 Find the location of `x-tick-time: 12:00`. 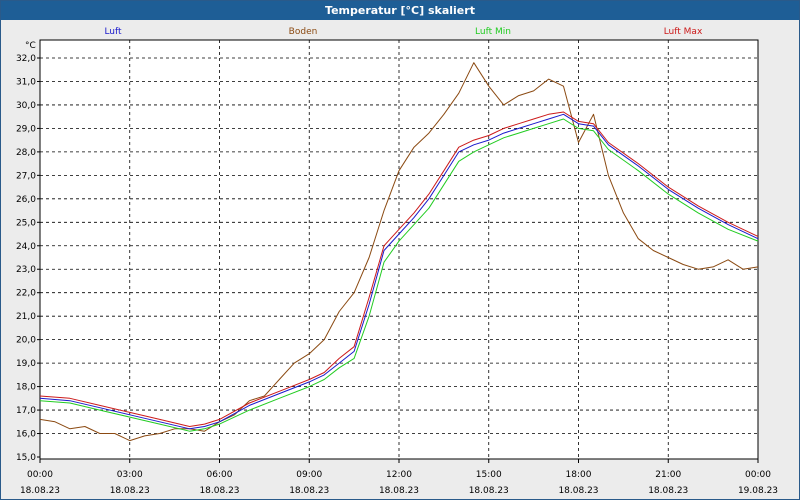

x-tick-time: 12:00 is located at coordinates (399, 475).